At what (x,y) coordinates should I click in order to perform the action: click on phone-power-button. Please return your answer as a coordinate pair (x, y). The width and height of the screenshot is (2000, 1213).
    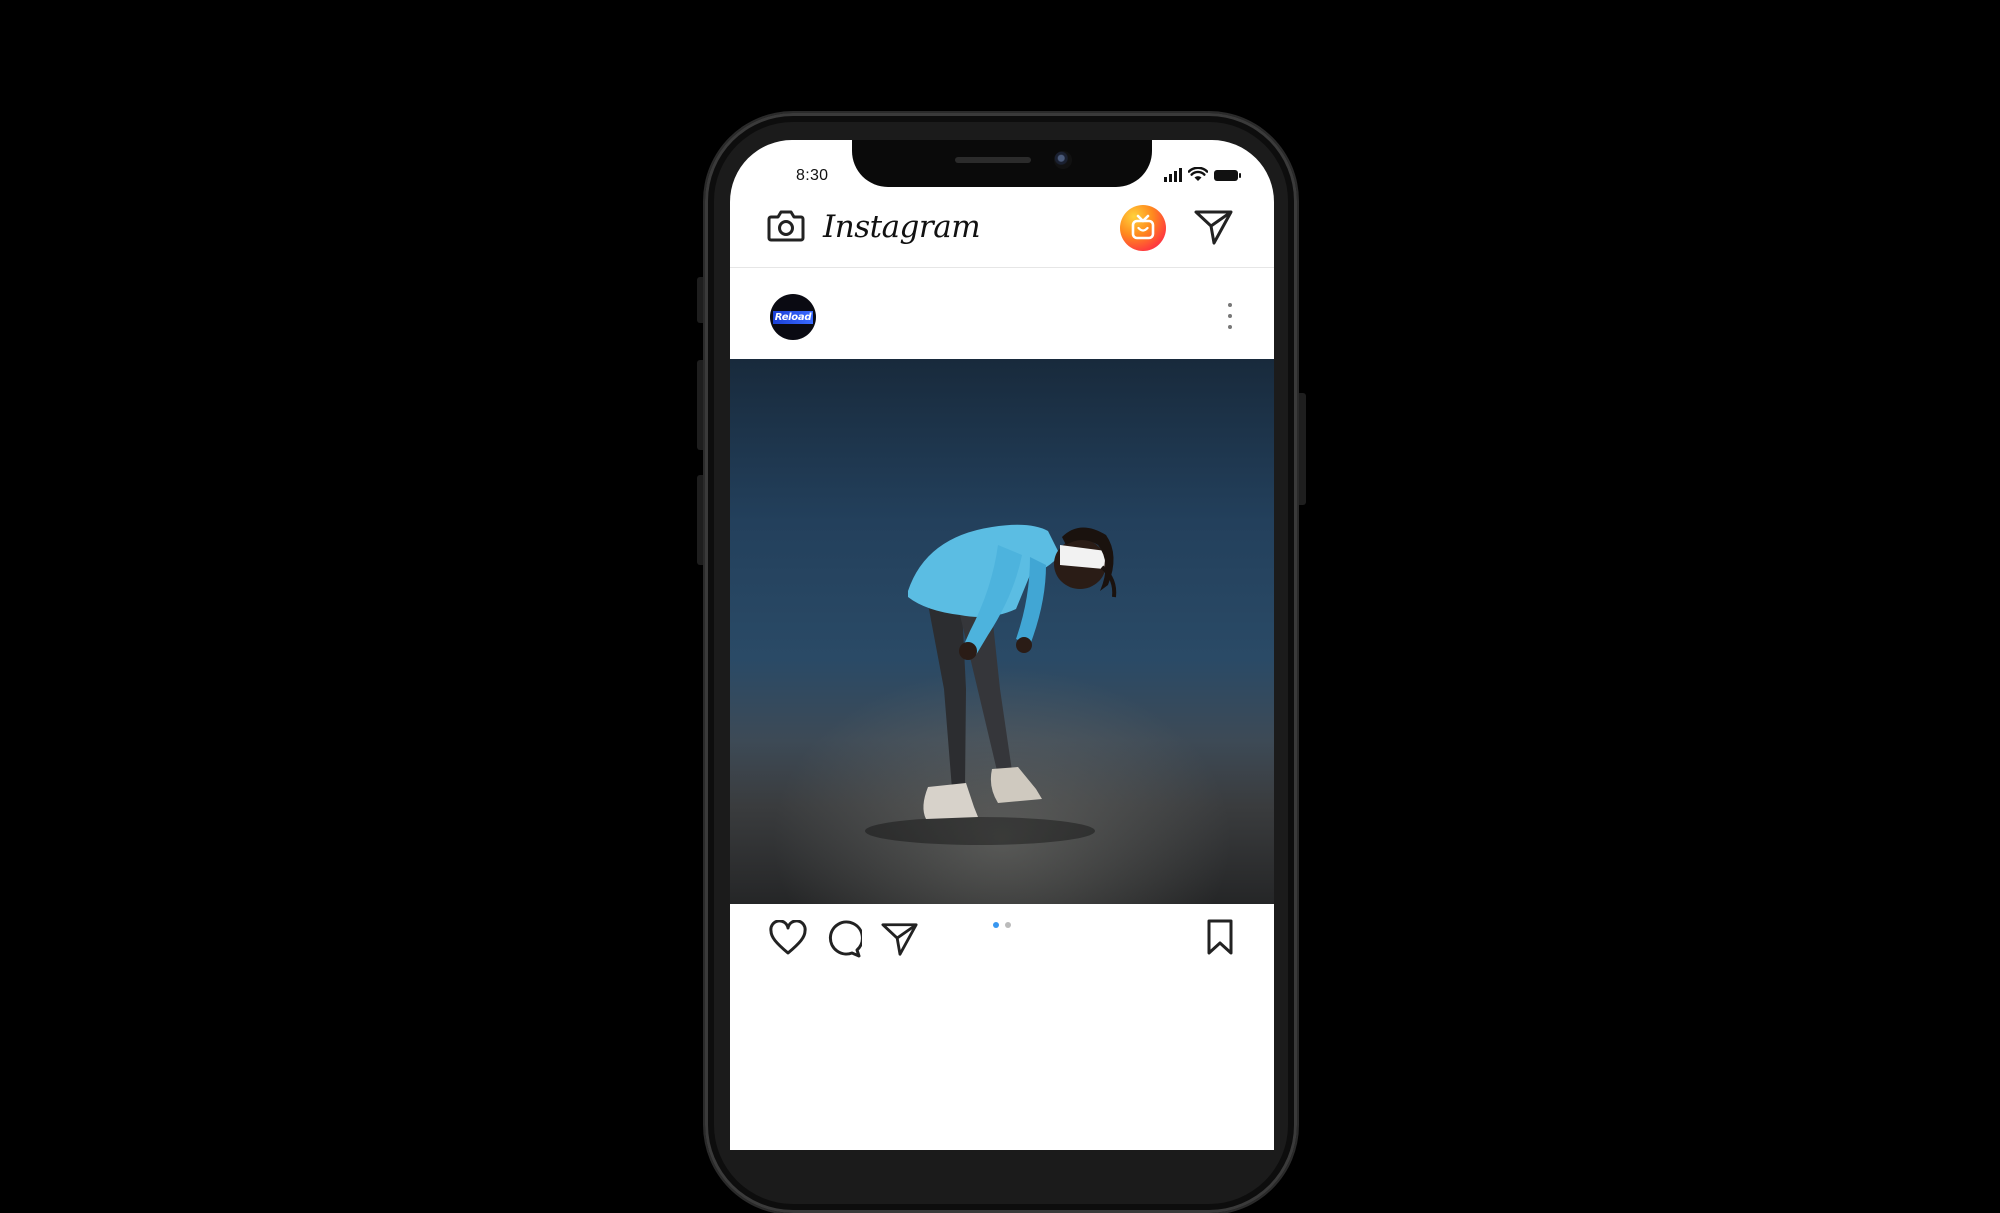
    Looking at the image, I should click on (1301, 449).